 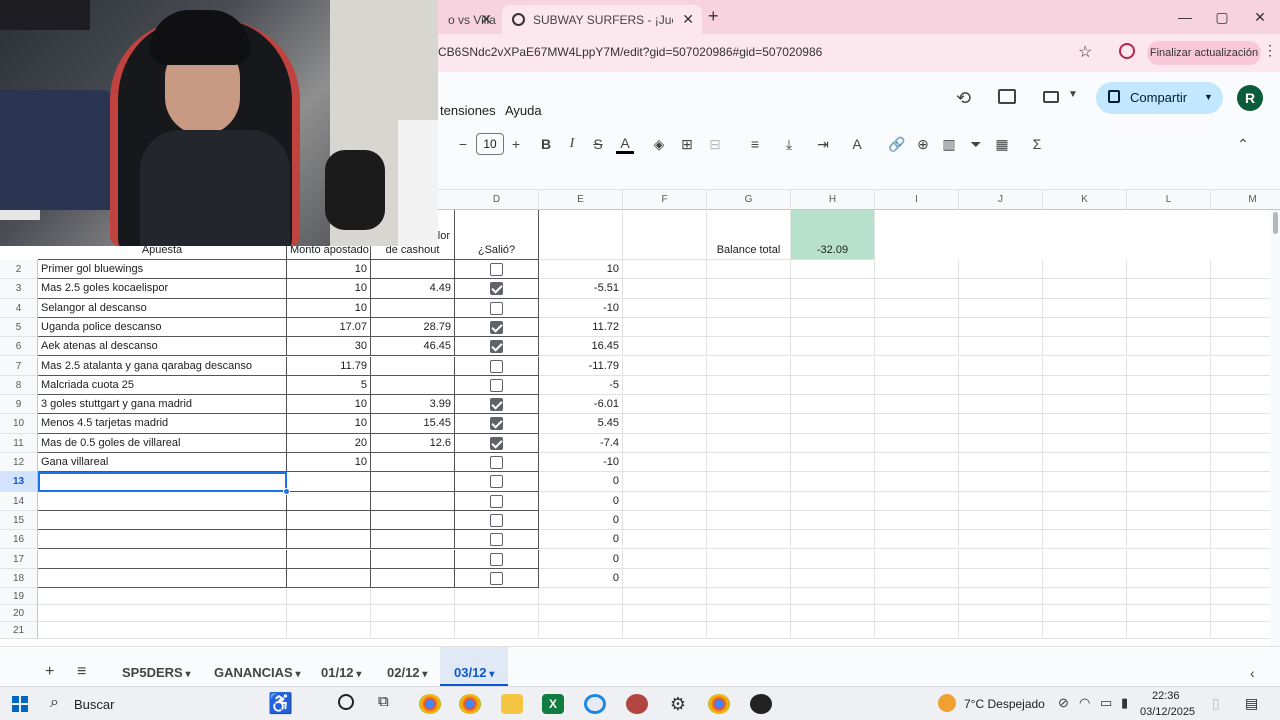 What do you see at coordinates (19, 559) in the screenshot?
I see `row-number: 17` at bounding box center [19, 559].